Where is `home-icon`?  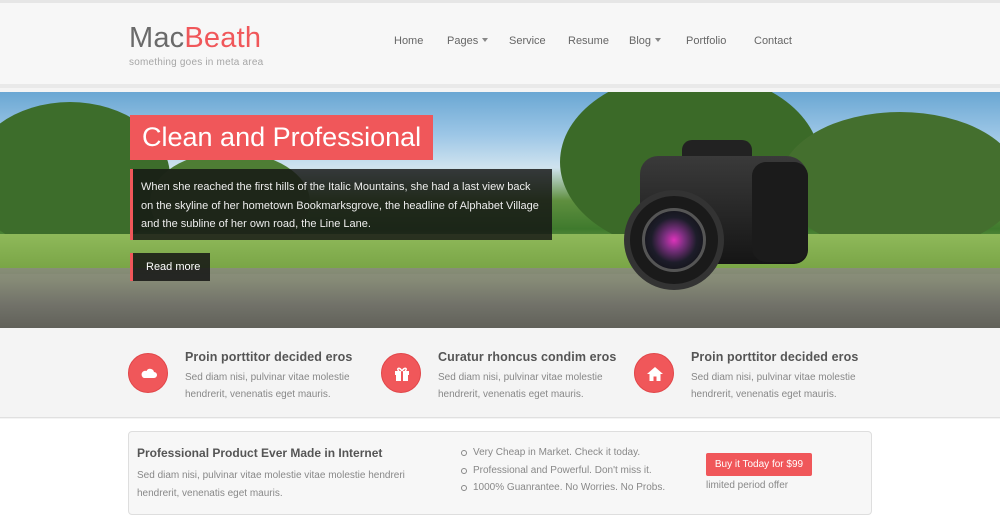
home-icon is located at coordinates (655, 374).